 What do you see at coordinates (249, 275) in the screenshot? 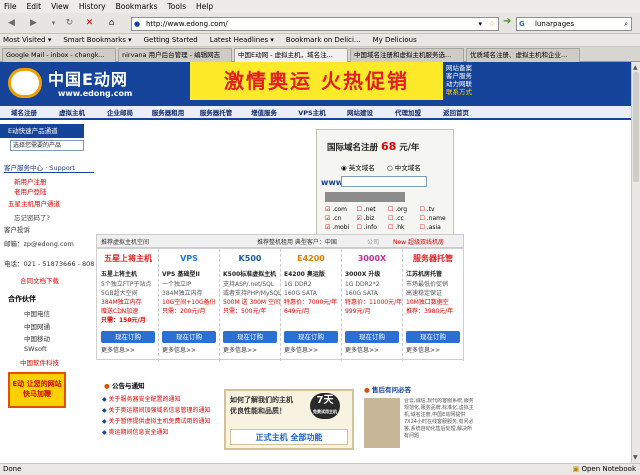
I see `hosting-name: K500标准虚拟主机` at bounding box center [249, 275].